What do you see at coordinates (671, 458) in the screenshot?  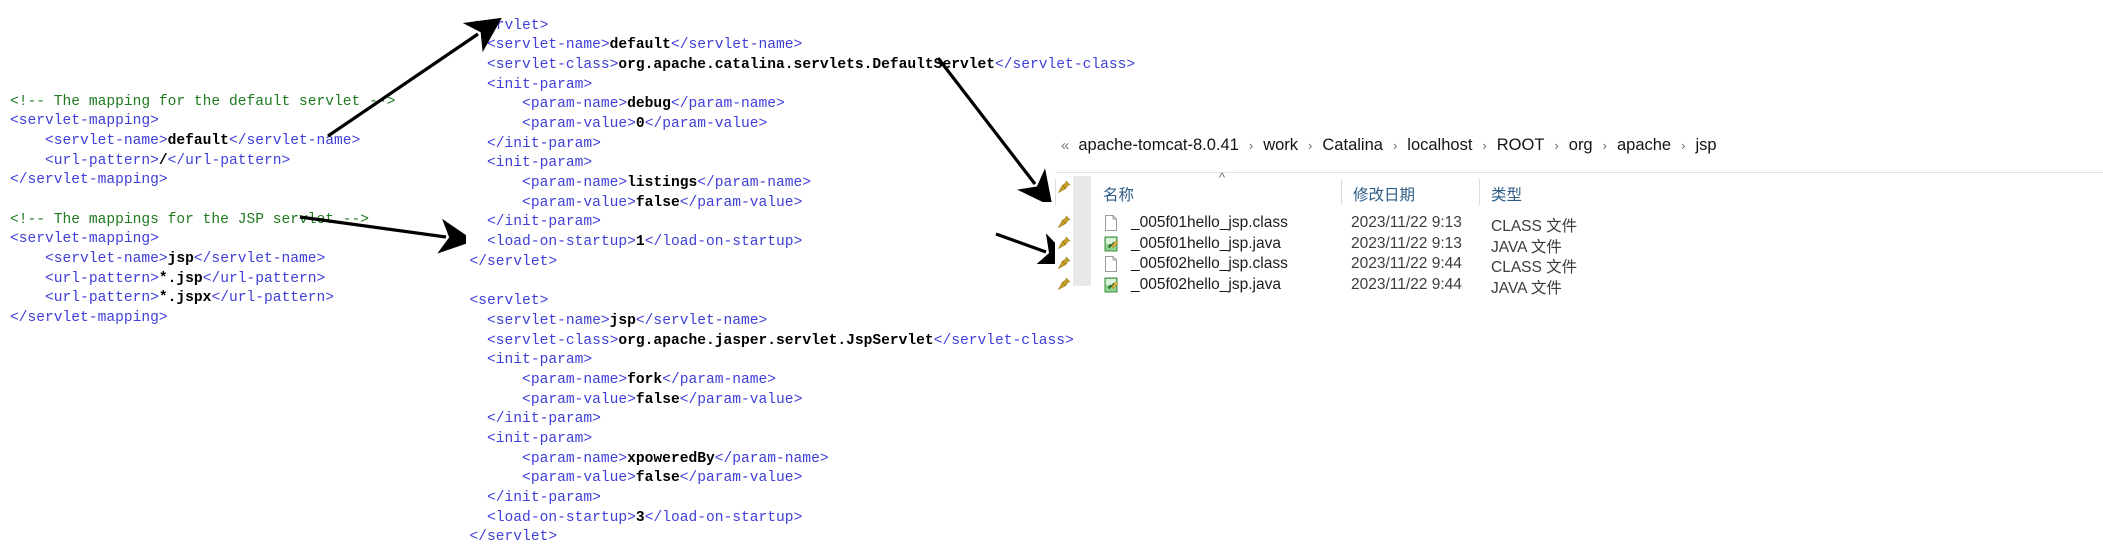 I see `code-token-val: xpoweredBy` at bounding box center [671, 458].